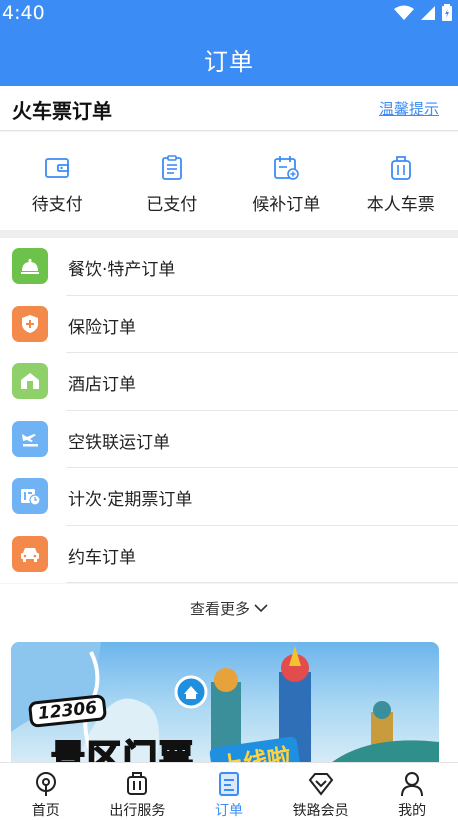 The height and width of the screenshot is (820, 458). What do you see at coordinates (30, 496) in the screenshot?
I see `ticket-clock-icon` at bounding box center [30, 496].